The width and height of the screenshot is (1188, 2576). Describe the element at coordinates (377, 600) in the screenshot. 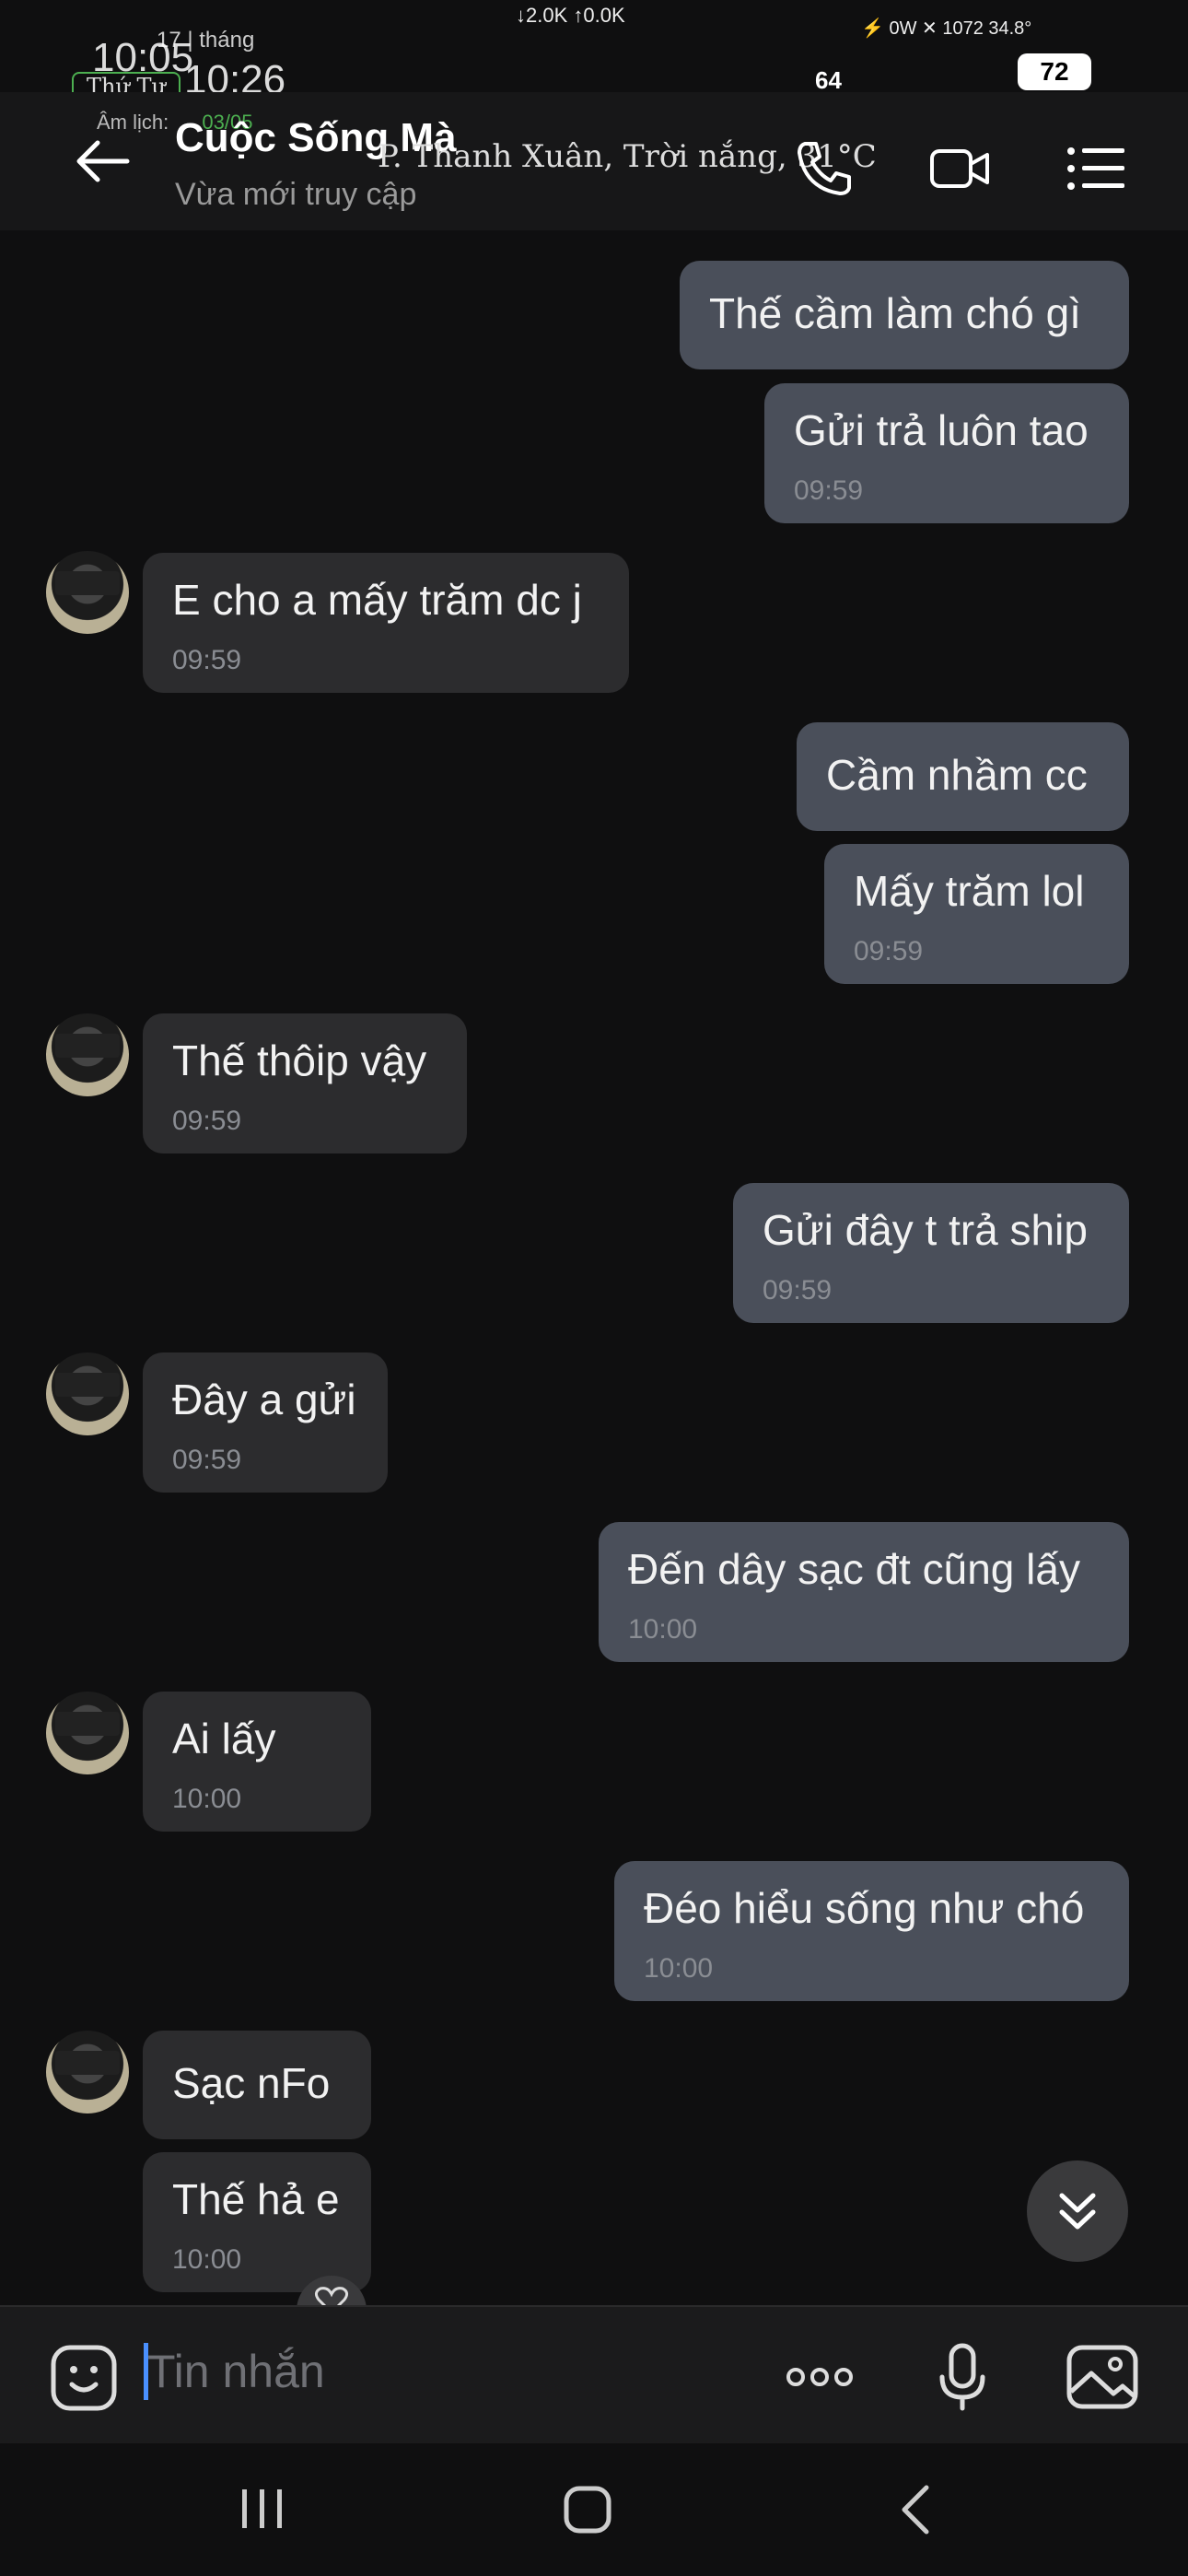

I see `message-text: E cho a mấy trăm dc j` at that location.